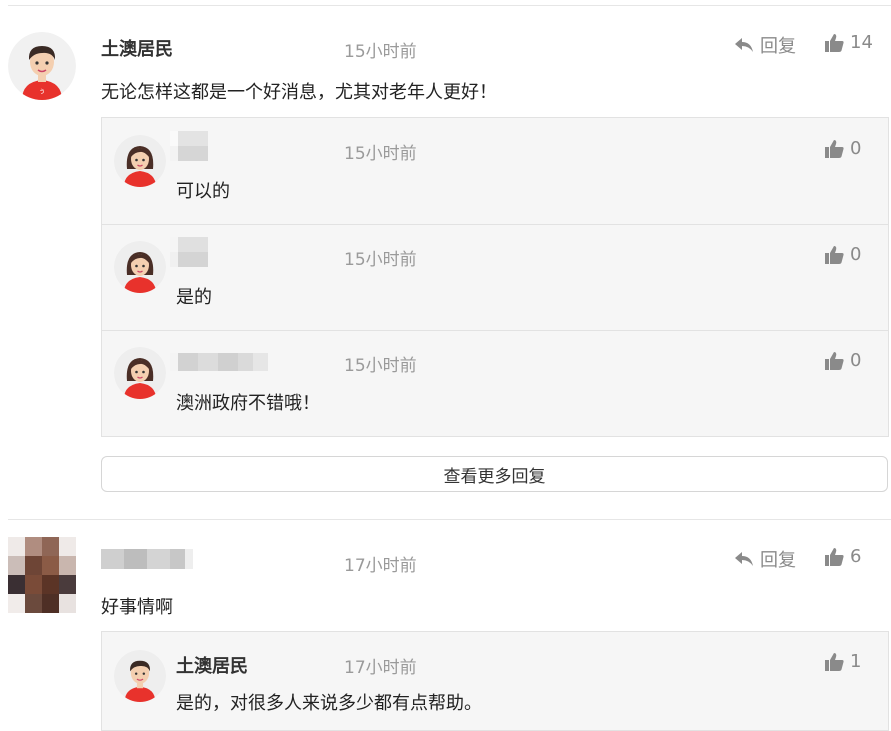 The image size is (891, 731). I want to click on comment-time: 15小时前, so click(380, 52).